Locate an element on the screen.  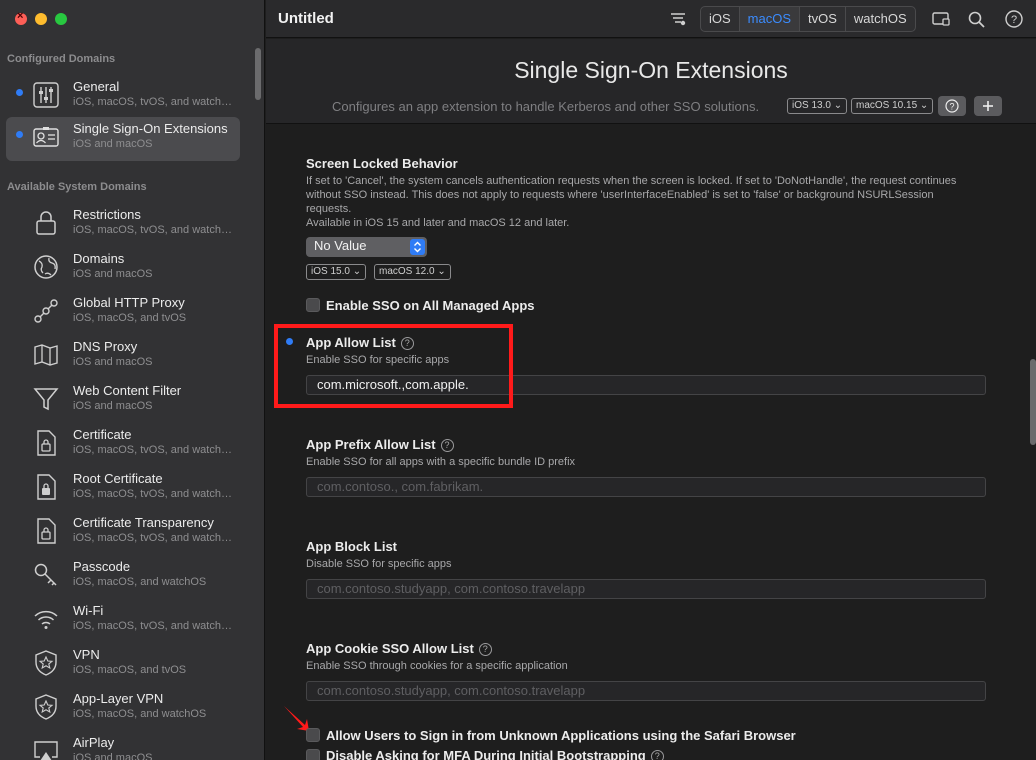
sidebar-item-title: Domains is located at coordinates (99, 258).